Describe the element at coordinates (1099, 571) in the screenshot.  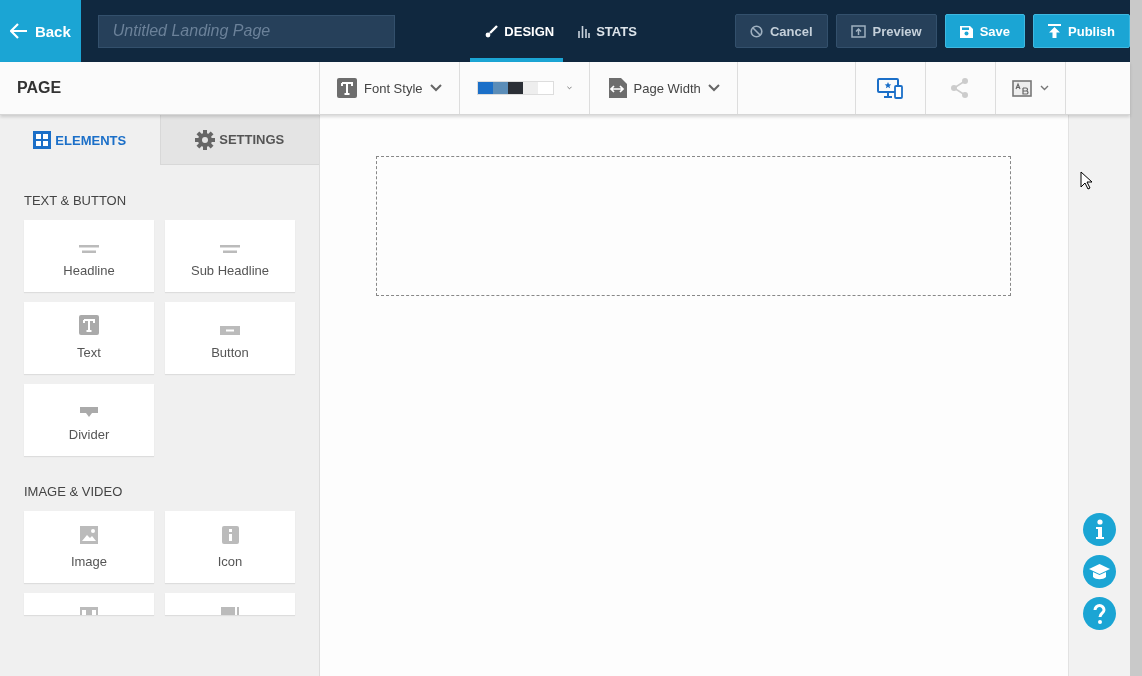
I see `graduation-cap-icon` at that location.